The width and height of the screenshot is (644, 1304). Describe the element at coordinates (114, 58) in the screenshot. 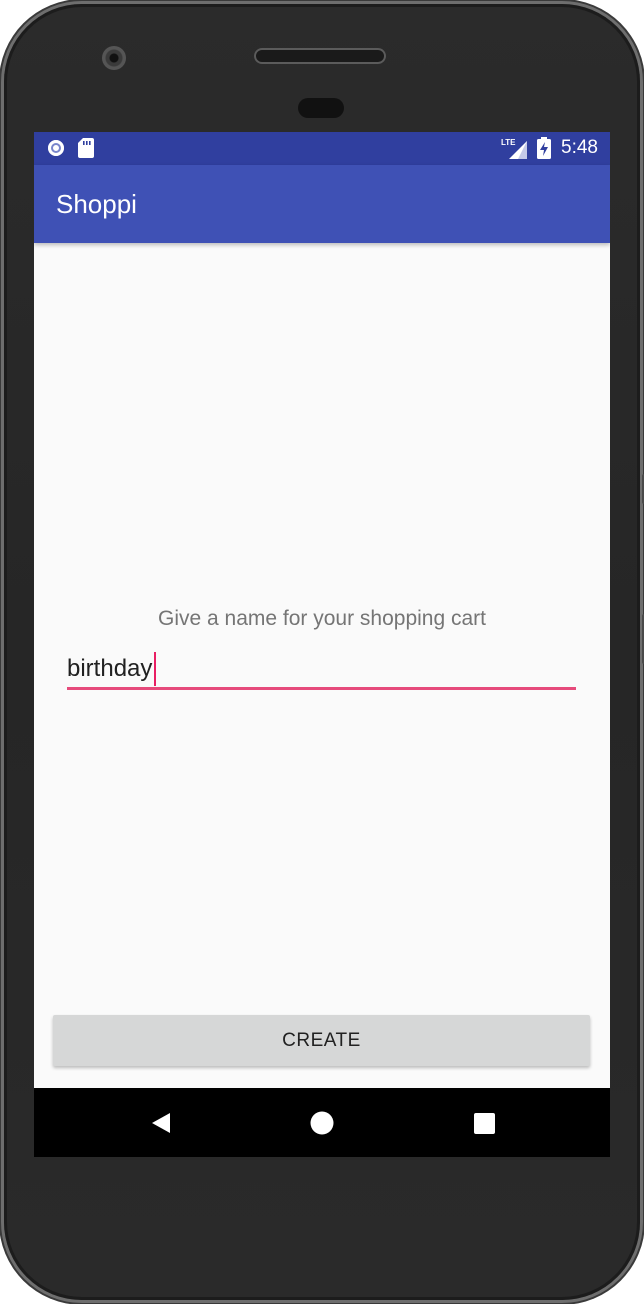

I see `front-camera` at that location.